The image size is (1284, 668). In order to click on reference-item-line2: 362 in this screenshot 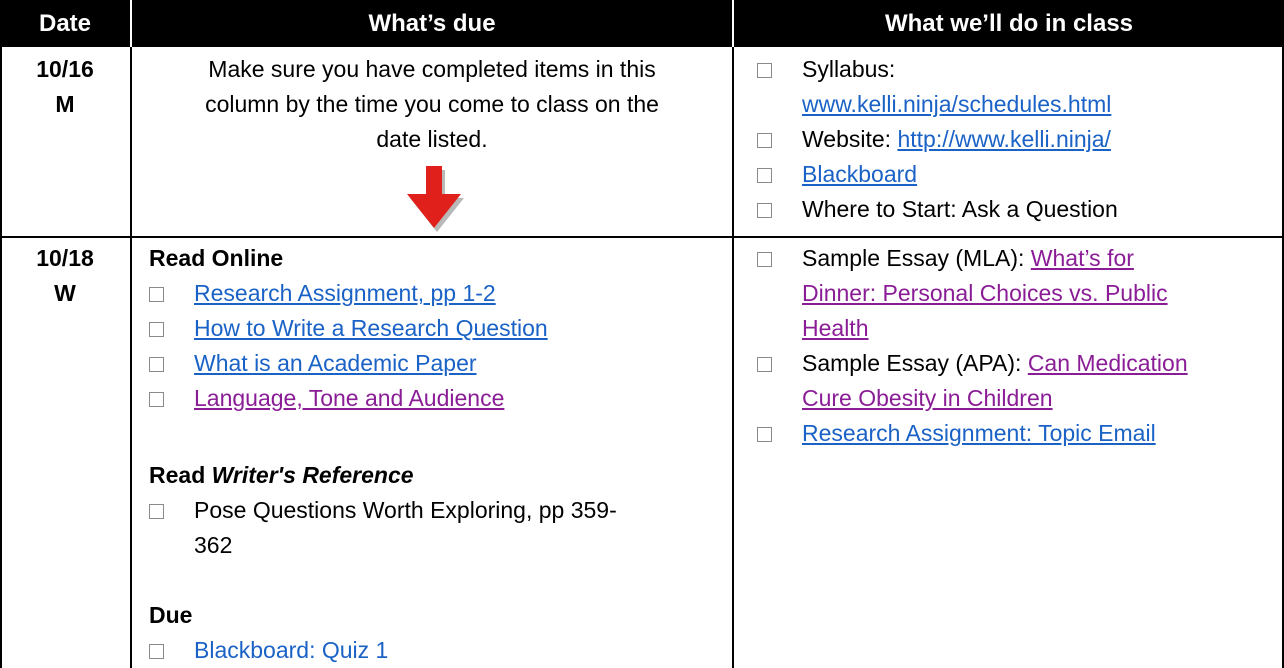, I will do `click(213, 545)`.